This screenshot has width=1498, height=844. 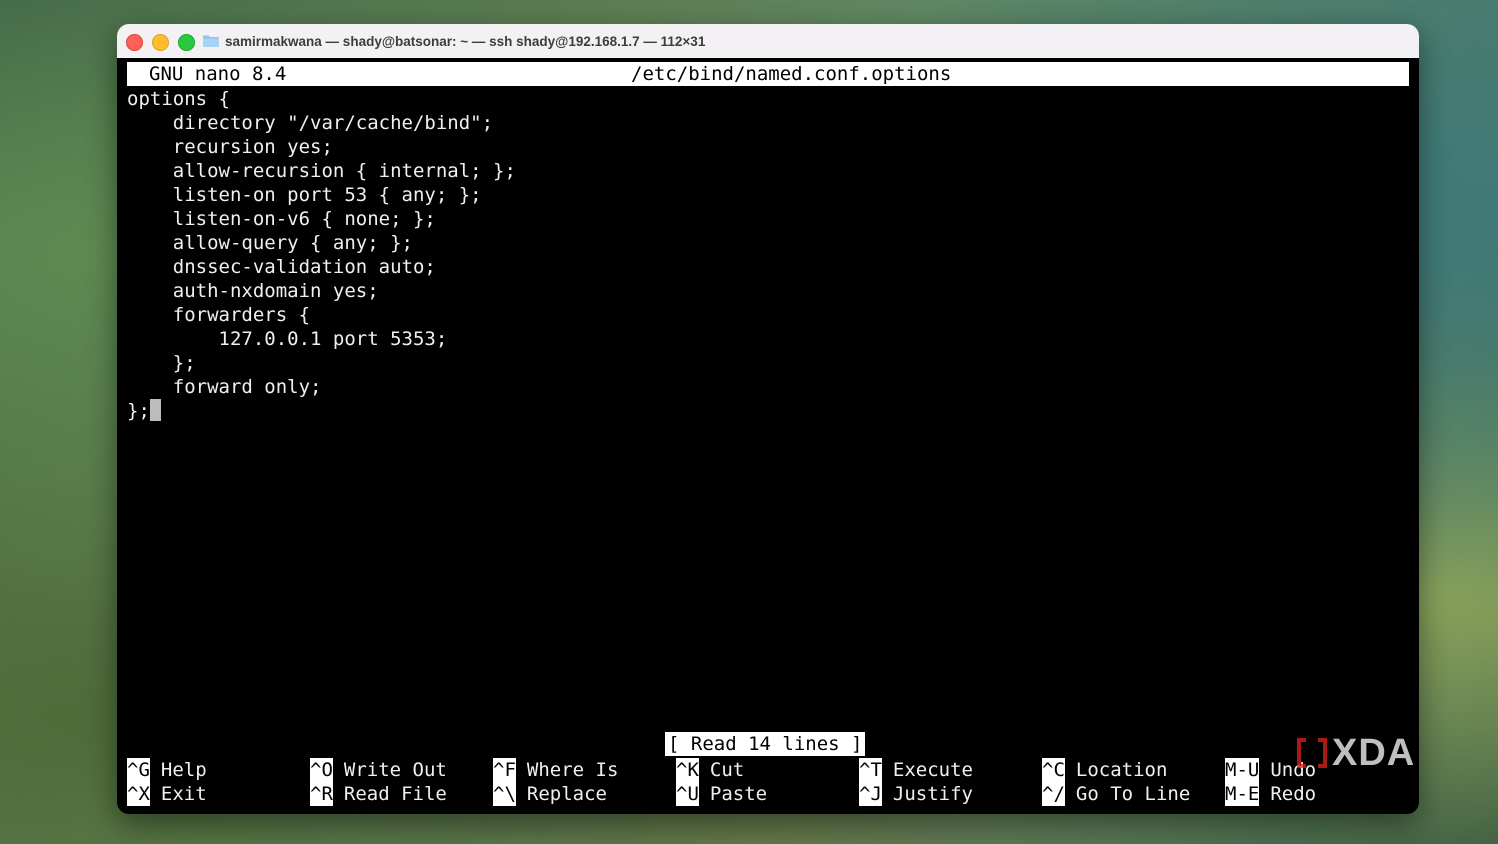 I want to click on shortcut-label: Execute, so click(x=932, y=770).